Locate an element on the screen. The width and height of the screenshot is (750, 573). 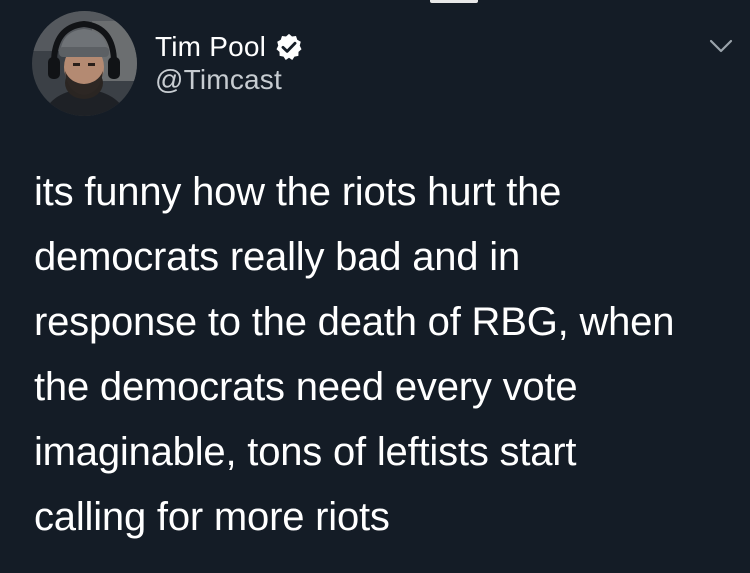
chevron-down-icon is located at coordinates (721, 46).